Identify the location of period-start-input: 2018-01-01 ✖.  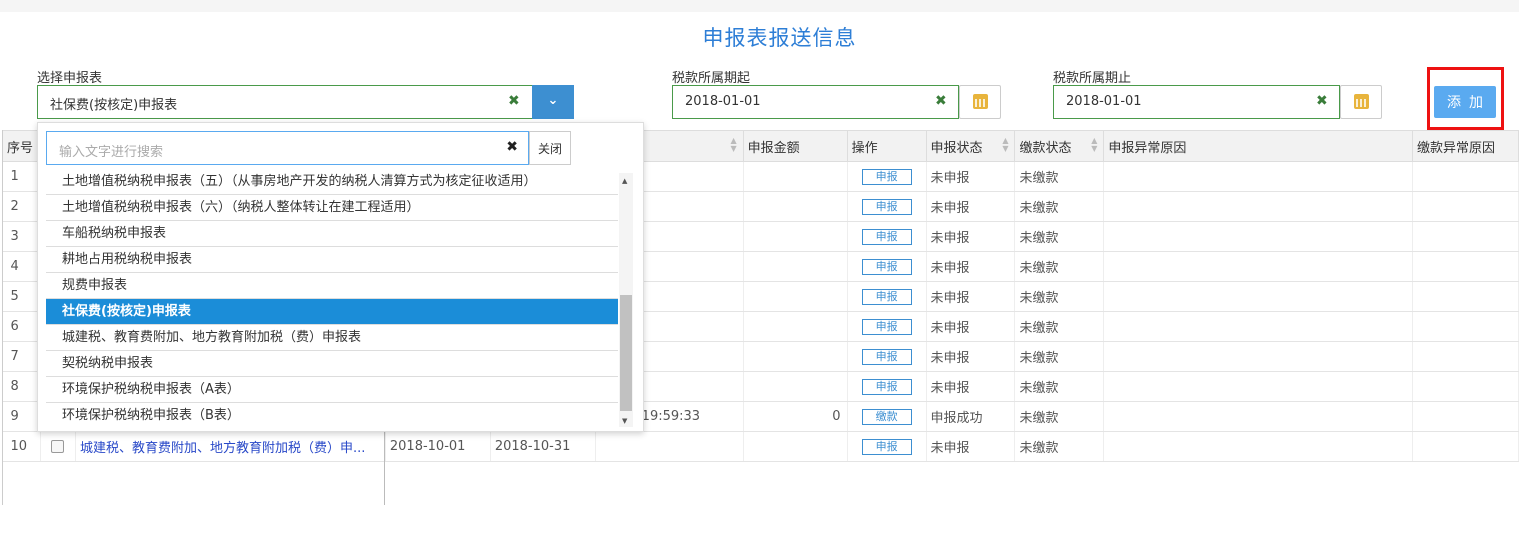
(815, 102).